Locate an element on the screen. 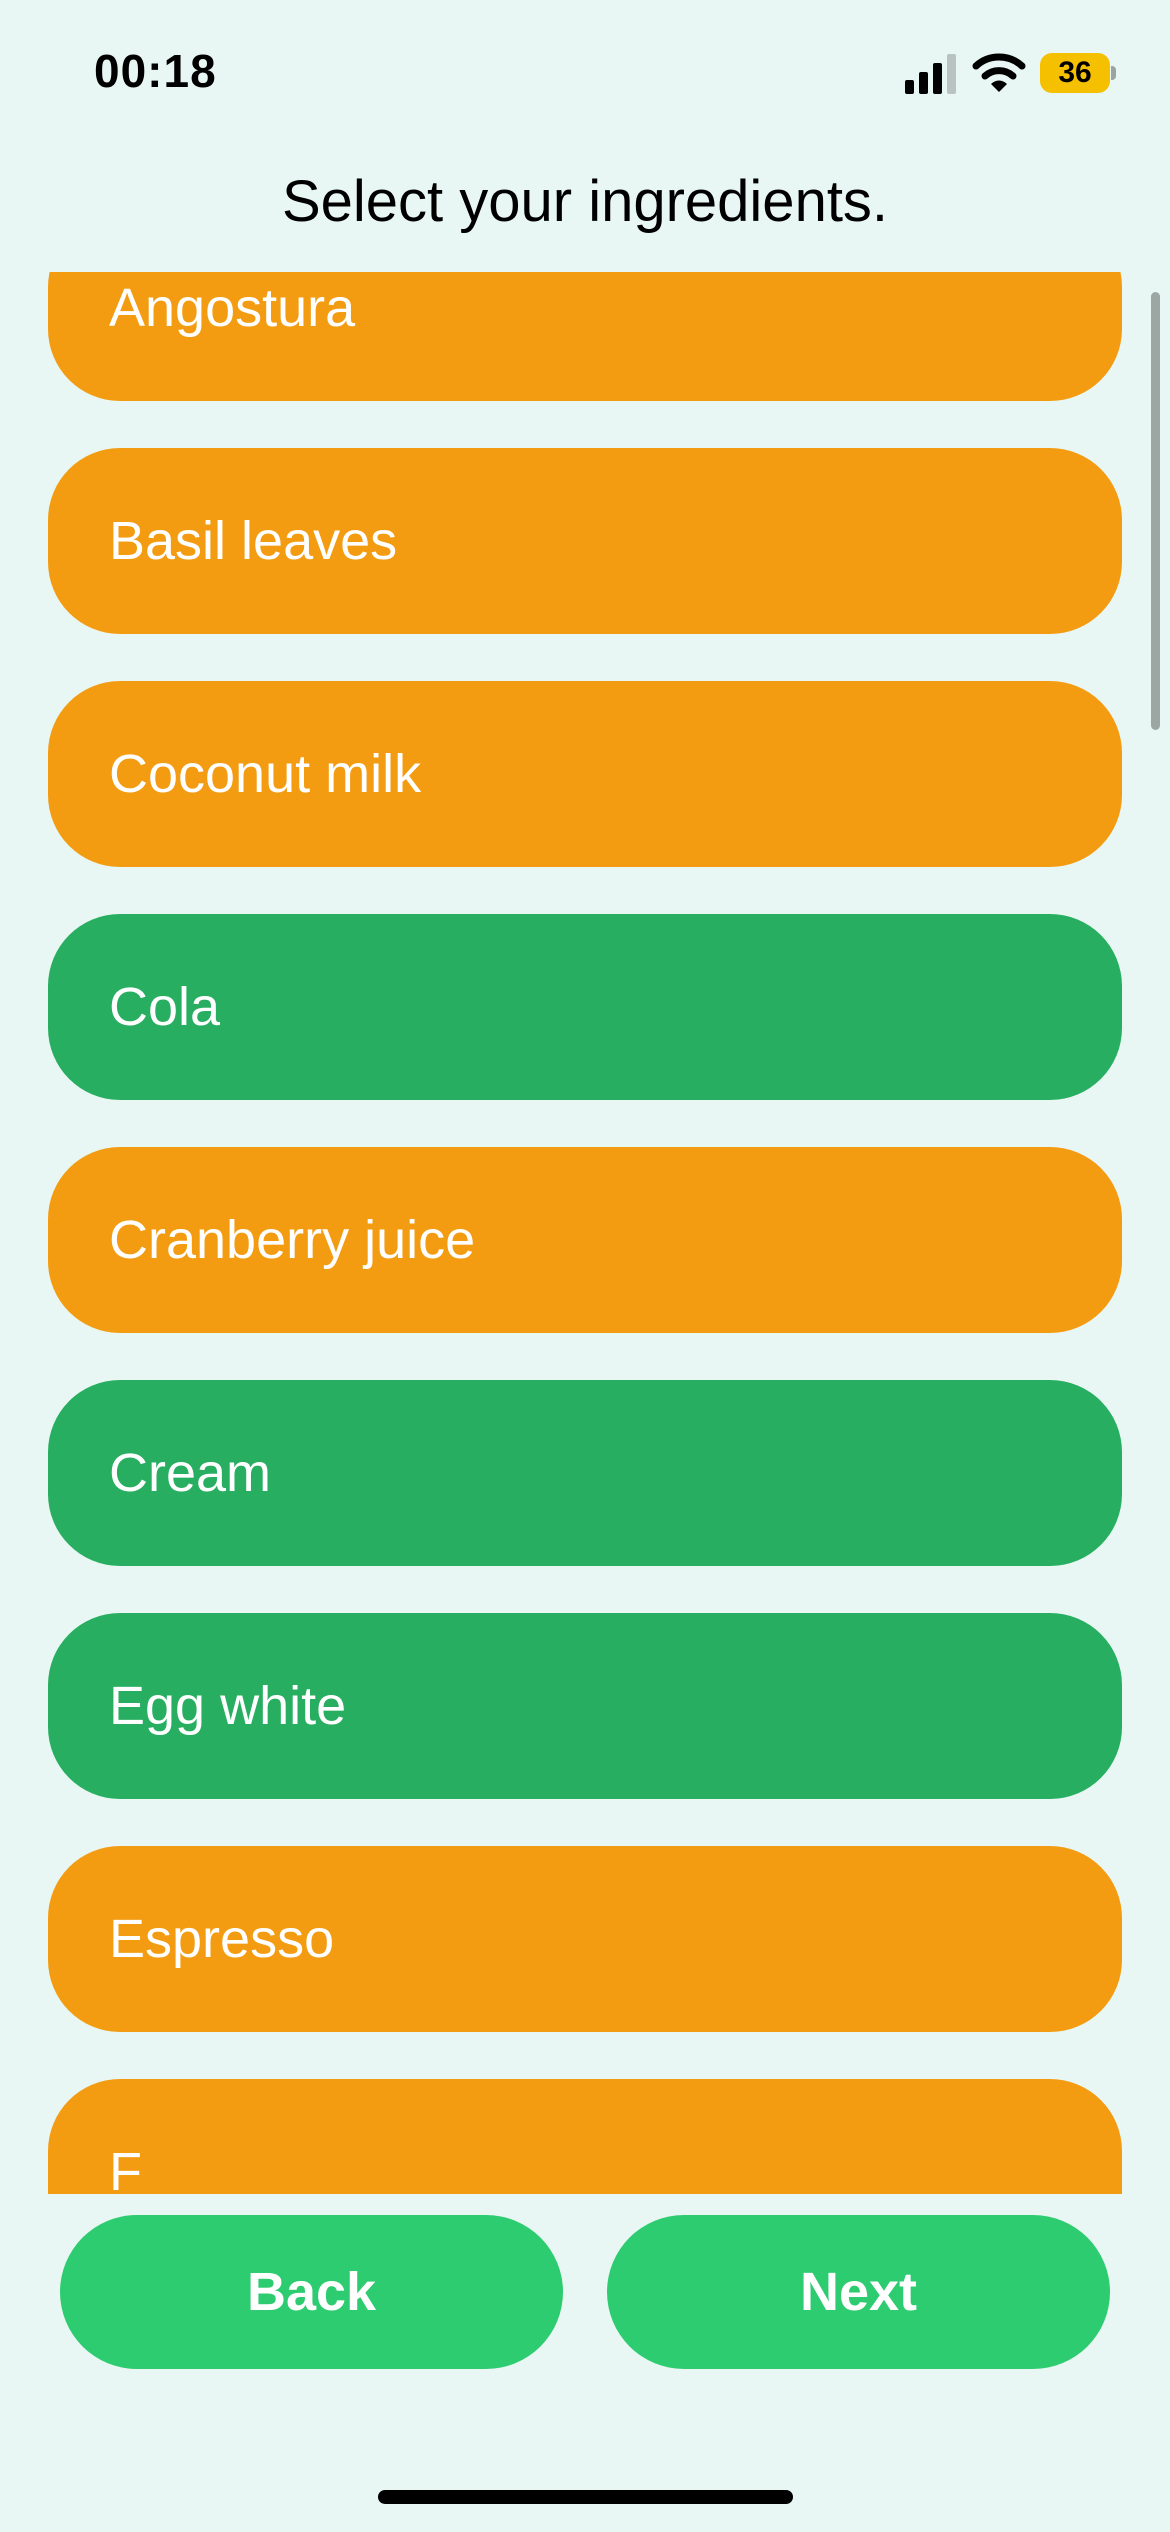 This screenshot has width=1170, height=2532. ingredient-item: Cola is located at coordinates (585, 1007).